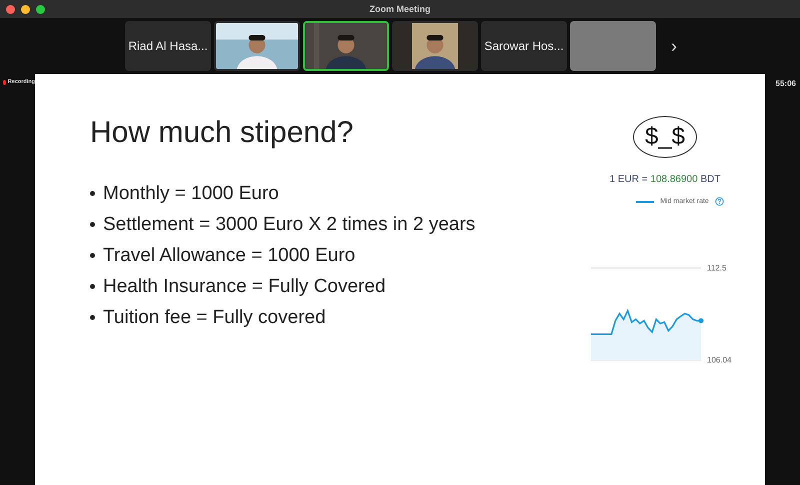 The width and height of the screenshot is (800, 485). What do you see at coordinates (665, 179) in the screenshot?
I see `exchange-rate: 1 EUR = 108.86900 BDT` at bounding box center [665, 179].